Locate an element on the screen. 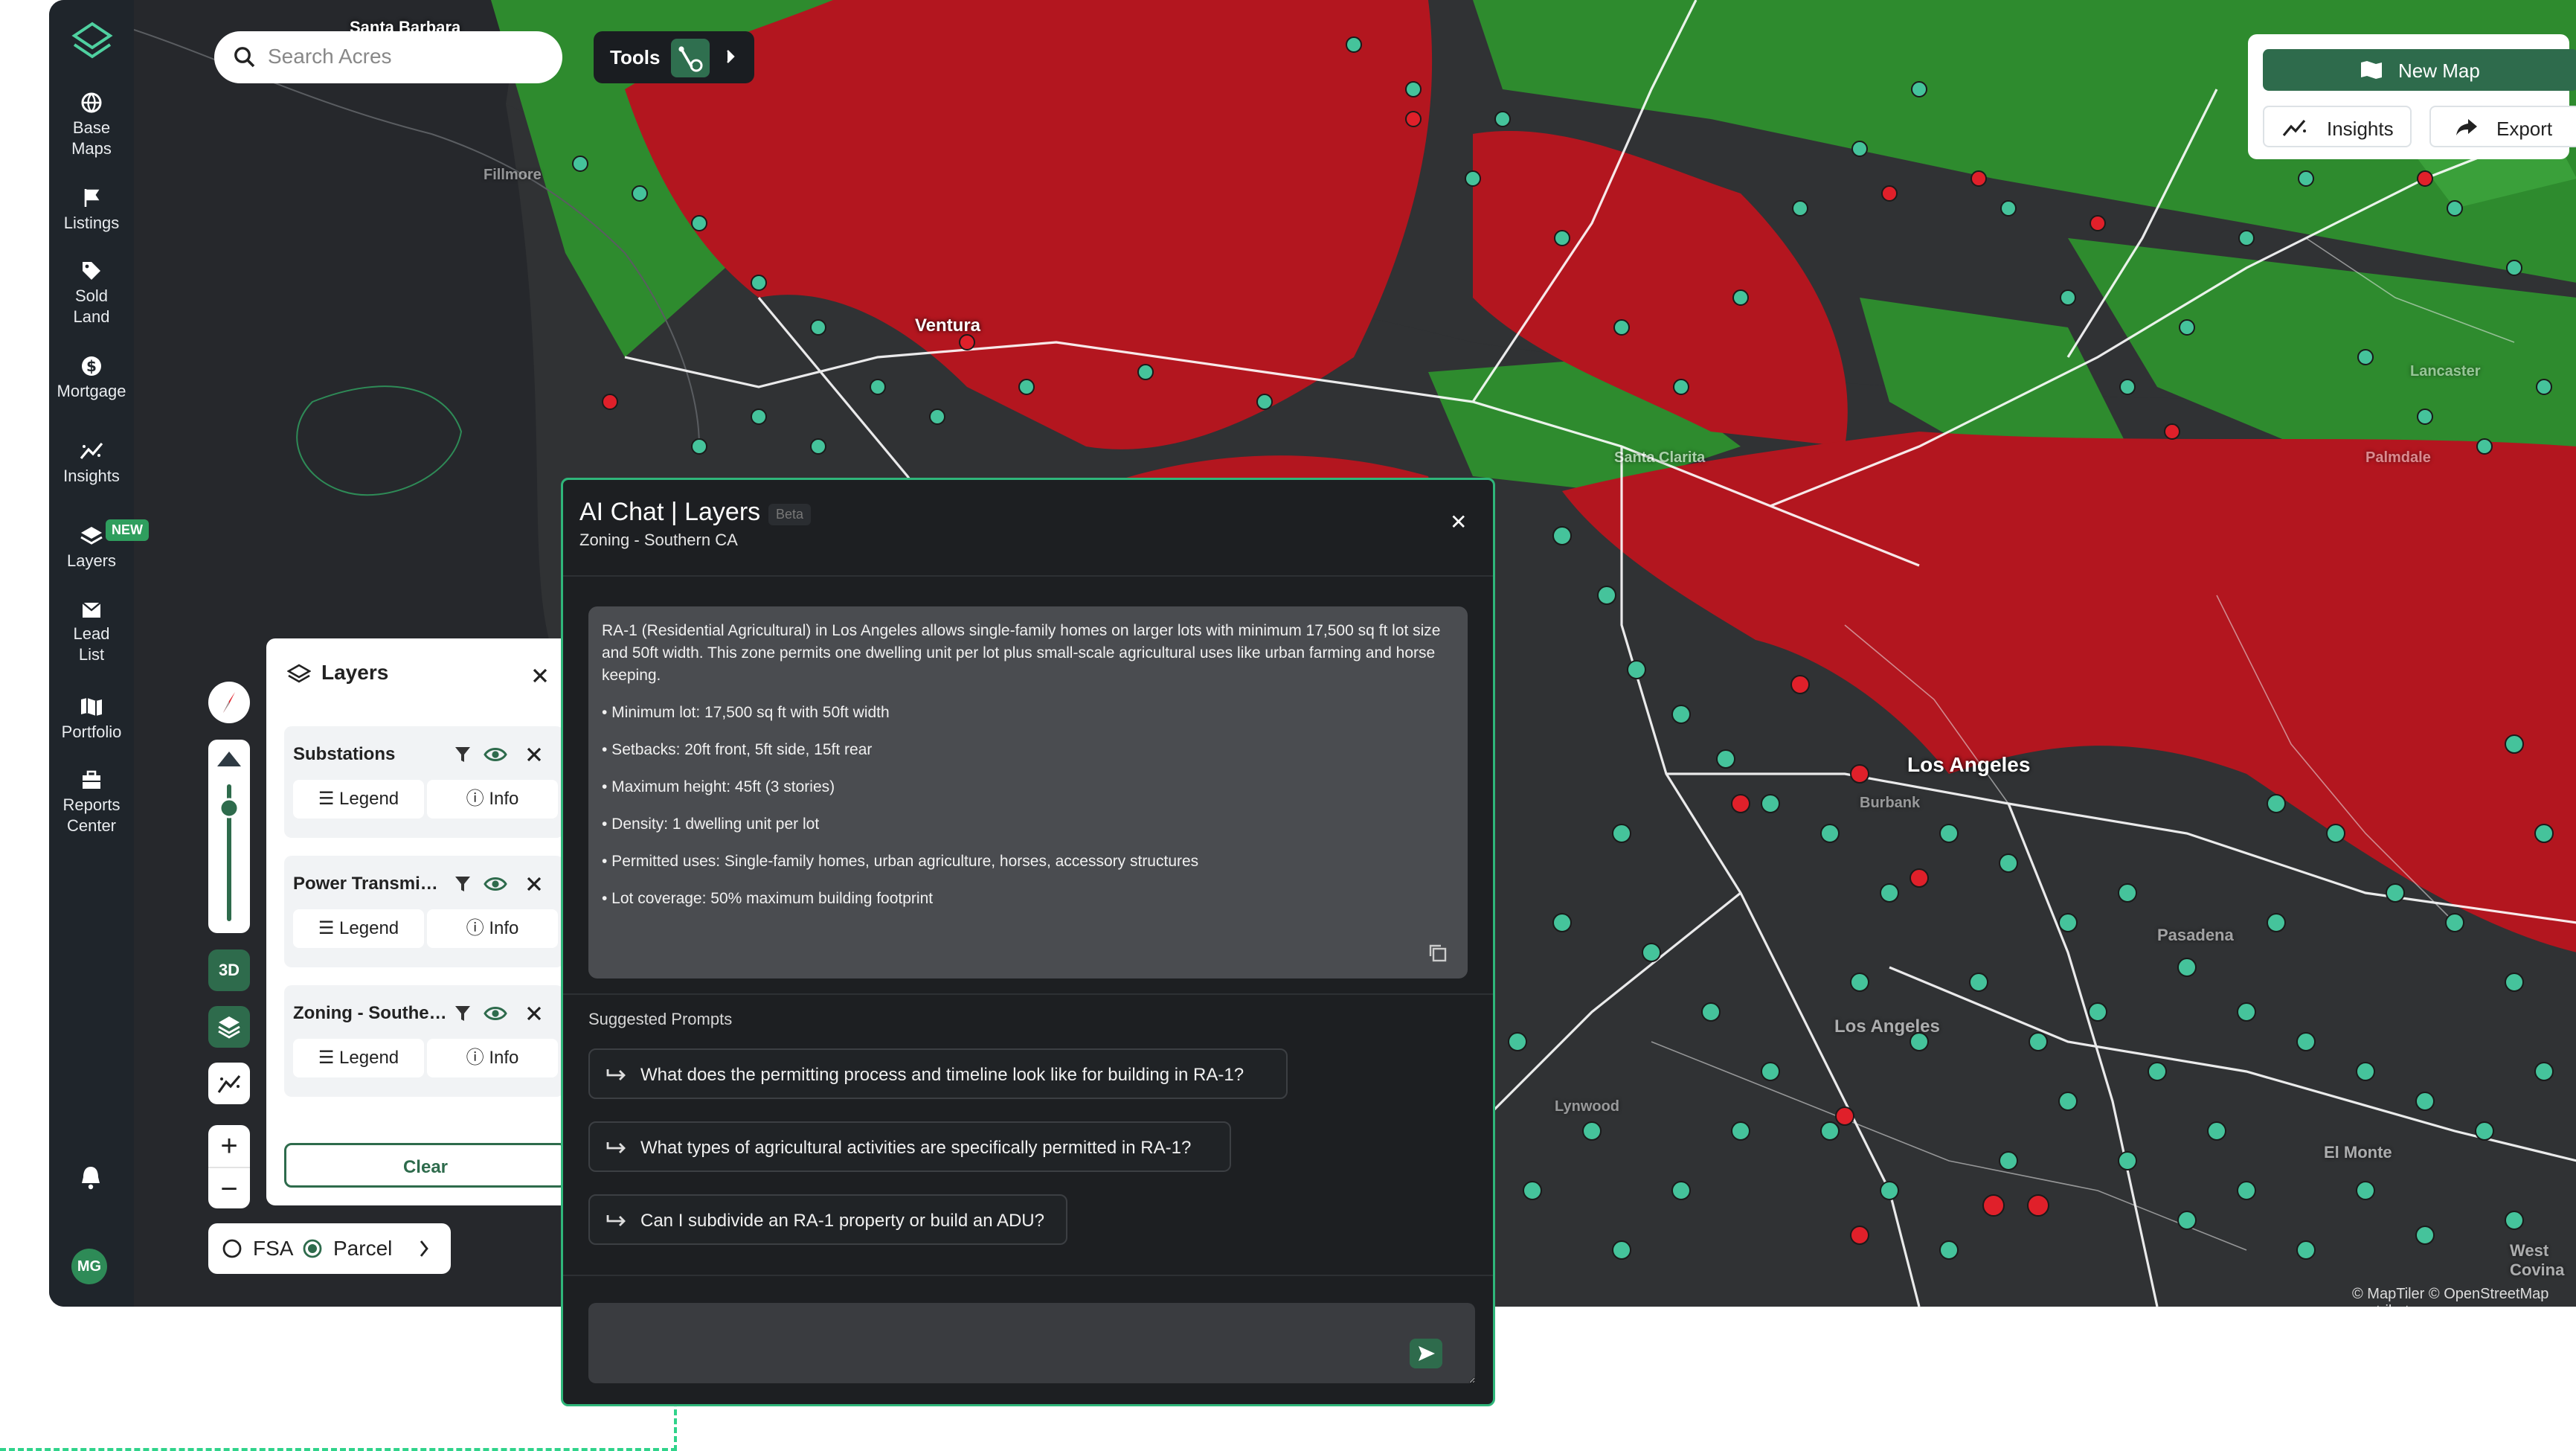 This screenshot has width=2576, height=1451. layers-toggle-button is located at coordinates (229, 1027).